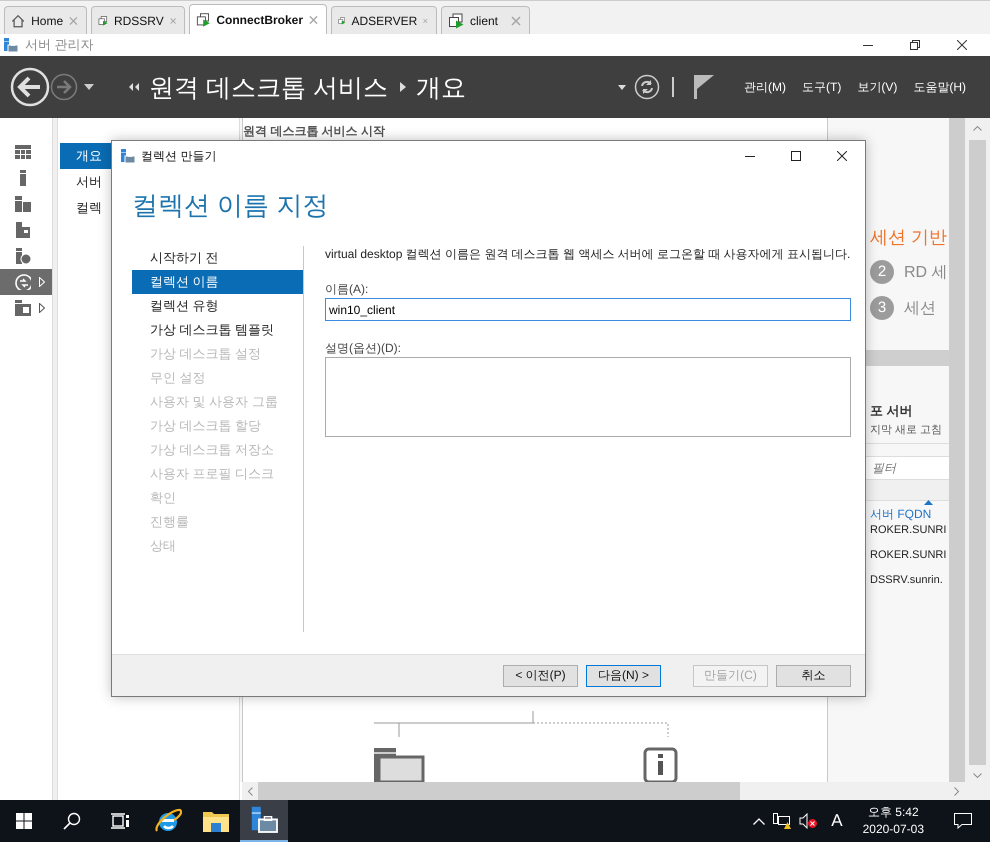 The width and height of the screenshot is (990, 842). I want to click on breadcrumb-item: 원격 데스크톱 서비스, so click(268, 87).